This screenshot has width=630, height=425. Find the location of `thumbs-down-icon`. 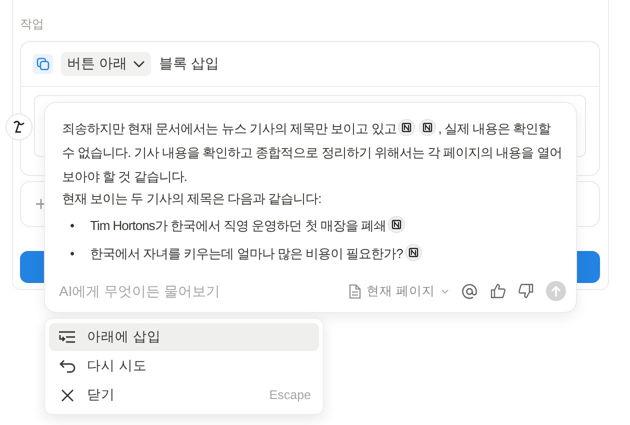

thumbs-down-icon is located at coordinates (526, 291).